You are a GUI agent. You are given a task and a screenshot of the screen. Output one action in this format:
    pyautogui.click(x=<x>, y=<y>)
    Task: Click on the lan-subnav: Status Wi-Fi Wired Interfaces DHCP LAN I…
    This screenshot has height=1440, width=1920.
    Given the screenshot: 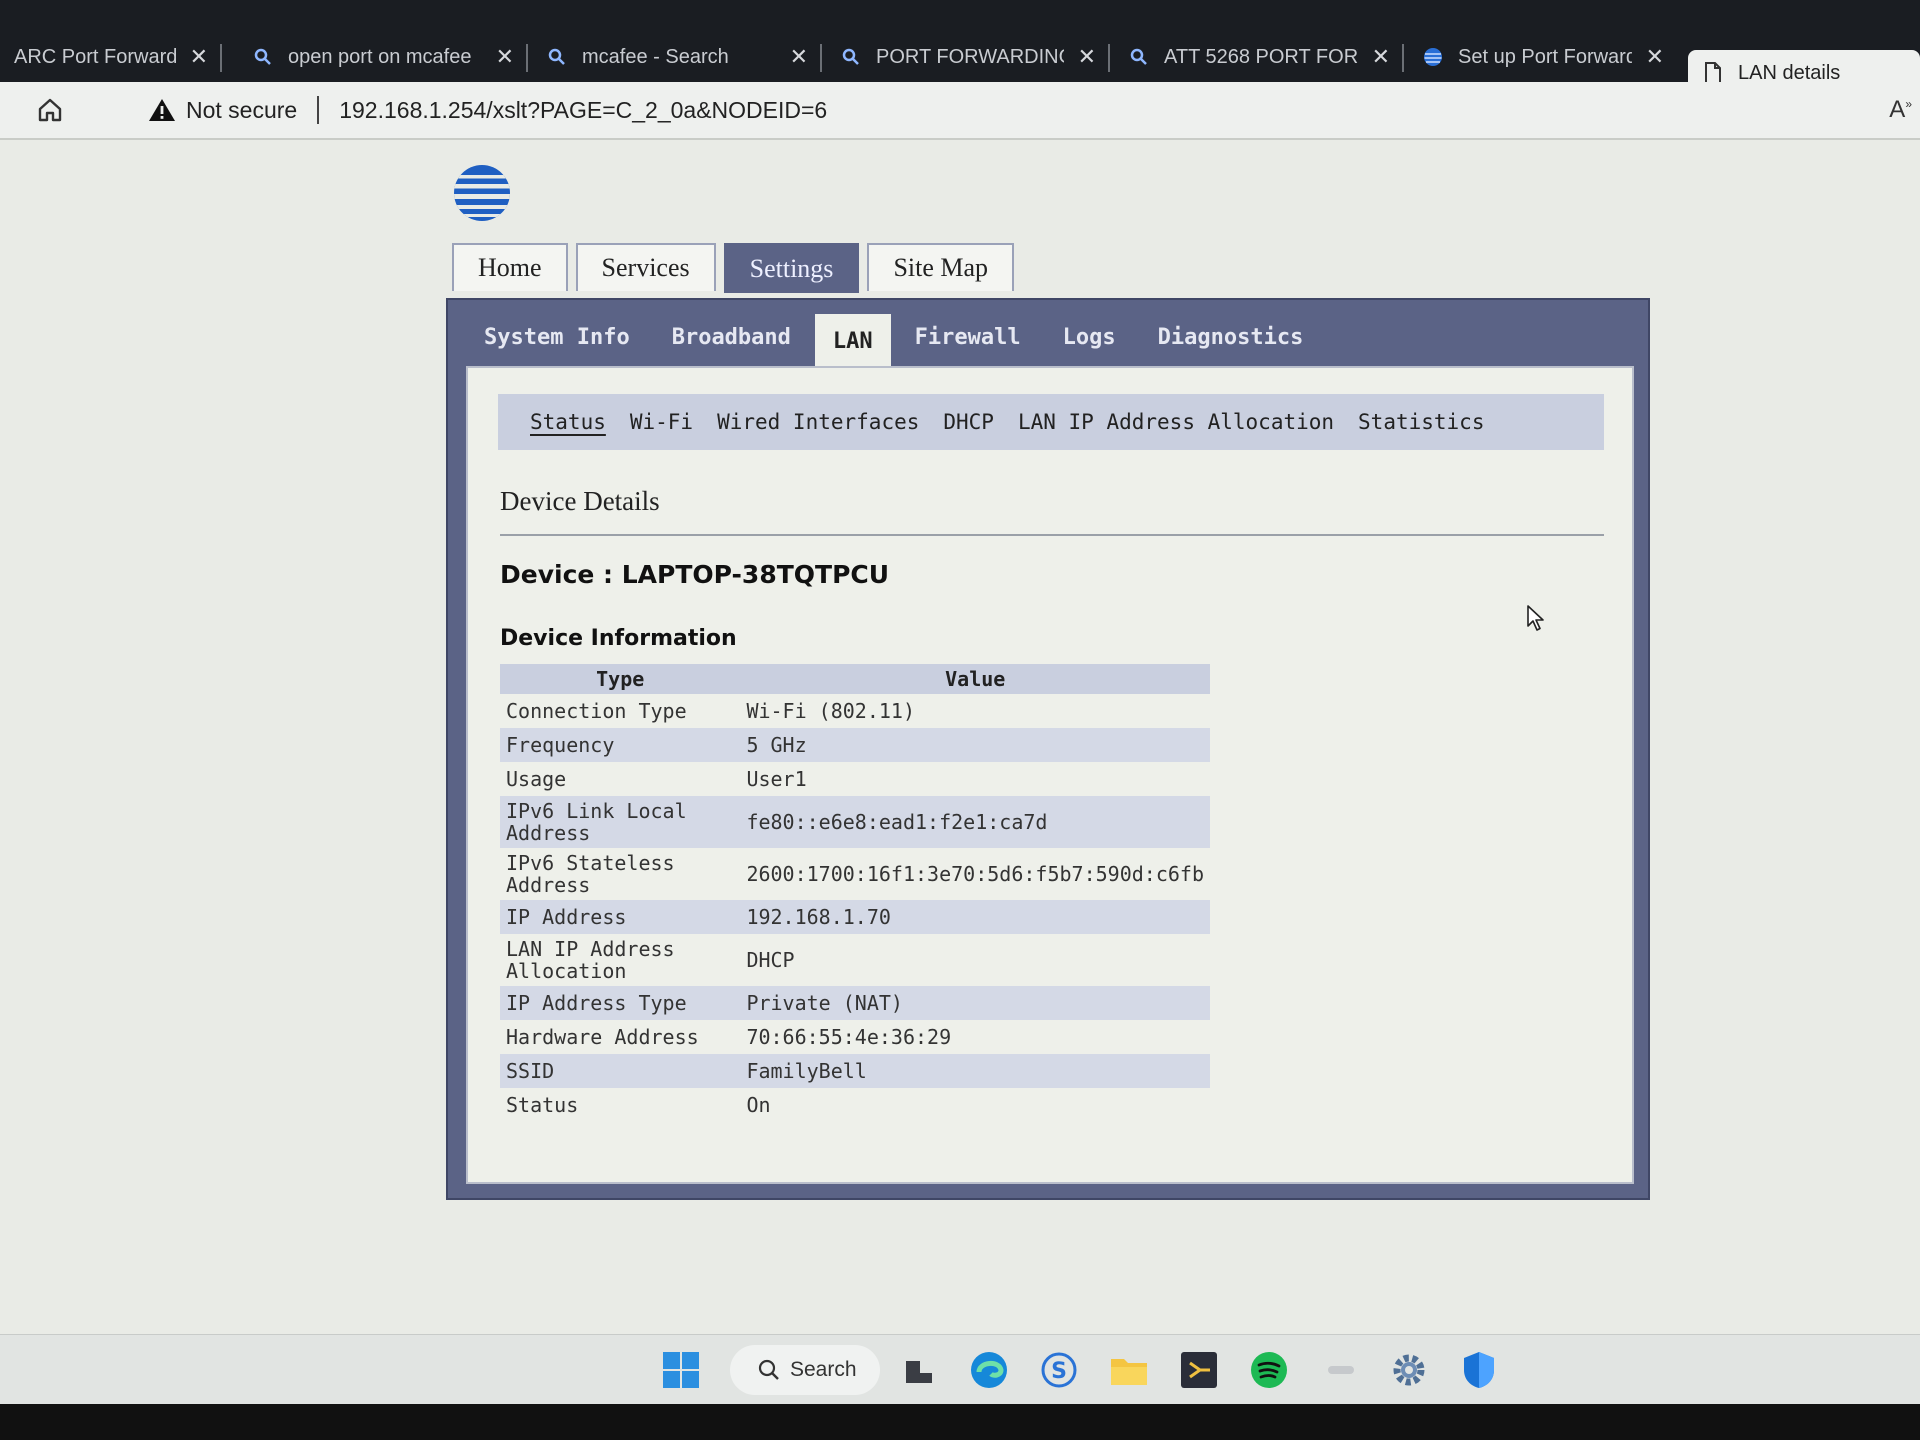 What is the action you would take?
    pyautogui.click(x=1051, y=422)
    